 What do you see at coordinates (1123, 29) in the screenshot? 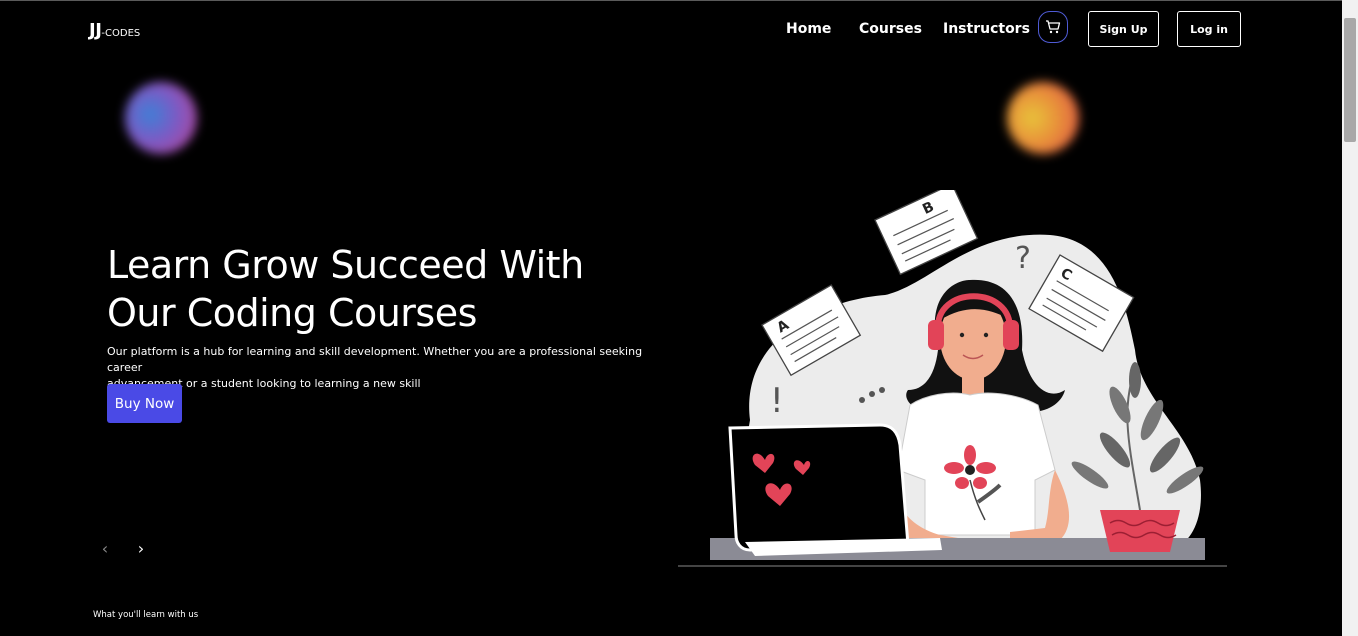
I see `signup-button: Sign Up` at bounding box center [1123, 29].